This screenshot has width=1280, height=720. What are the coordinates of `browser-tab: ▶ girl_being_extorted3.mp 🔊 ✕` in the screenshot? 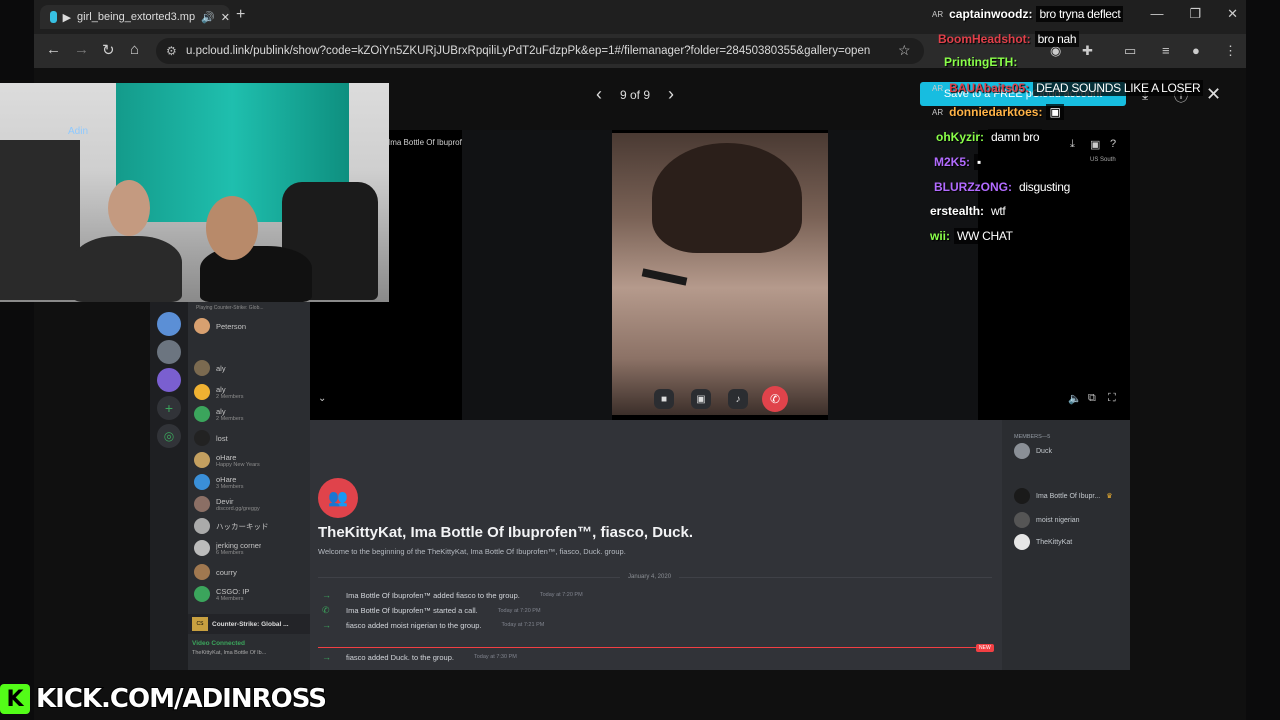 It's located at (135, 17).